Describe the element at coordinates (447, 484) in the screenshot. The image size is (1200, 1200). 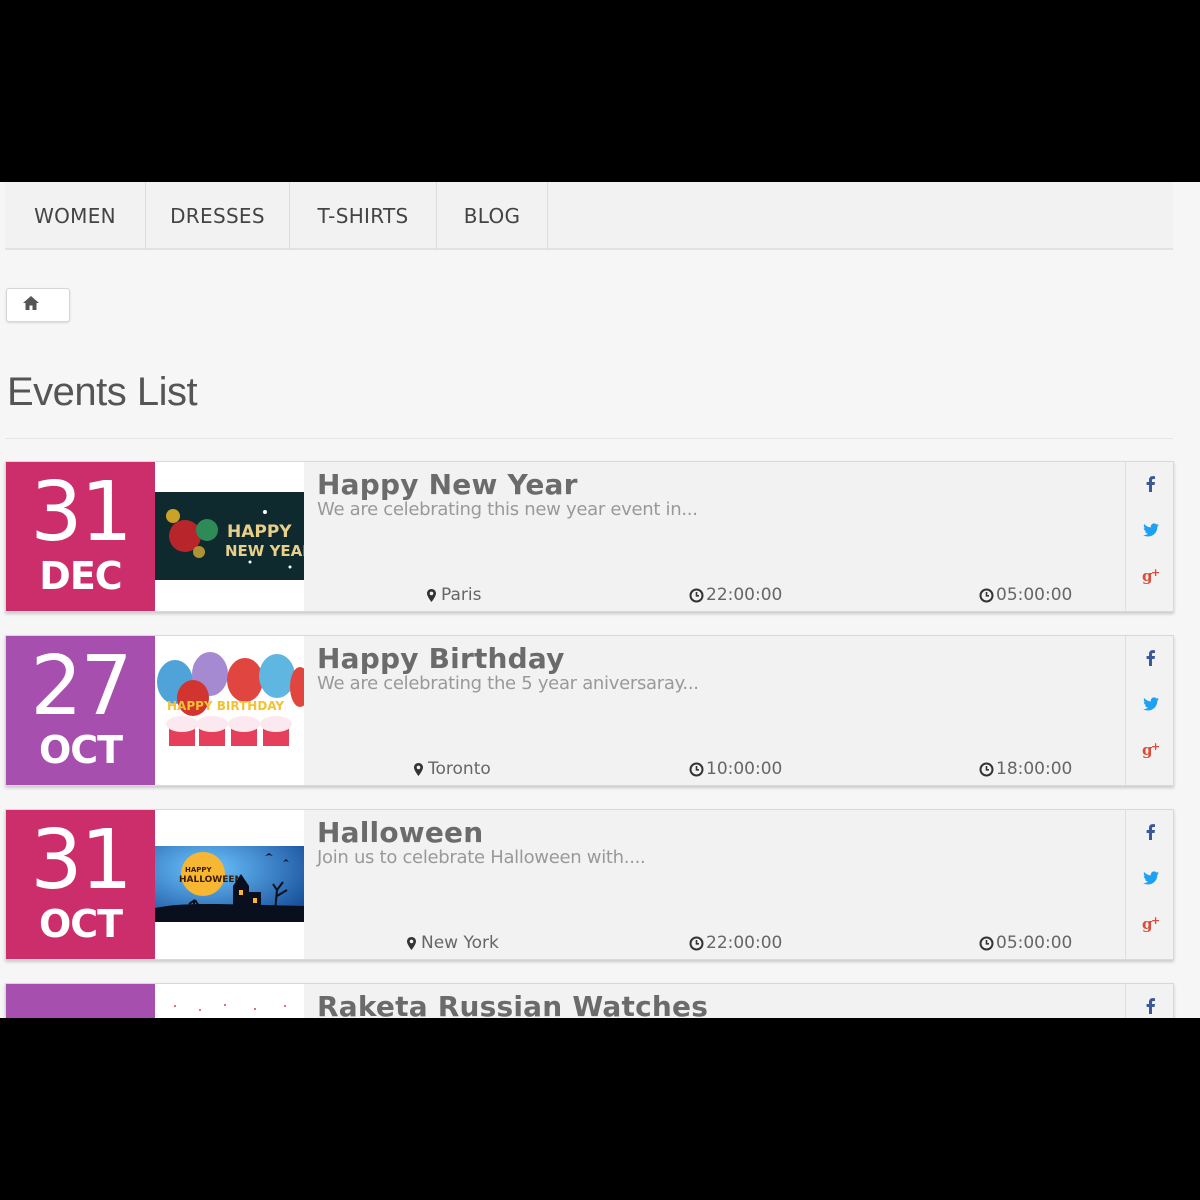
I see `event-title: Happy New Year` at that location.